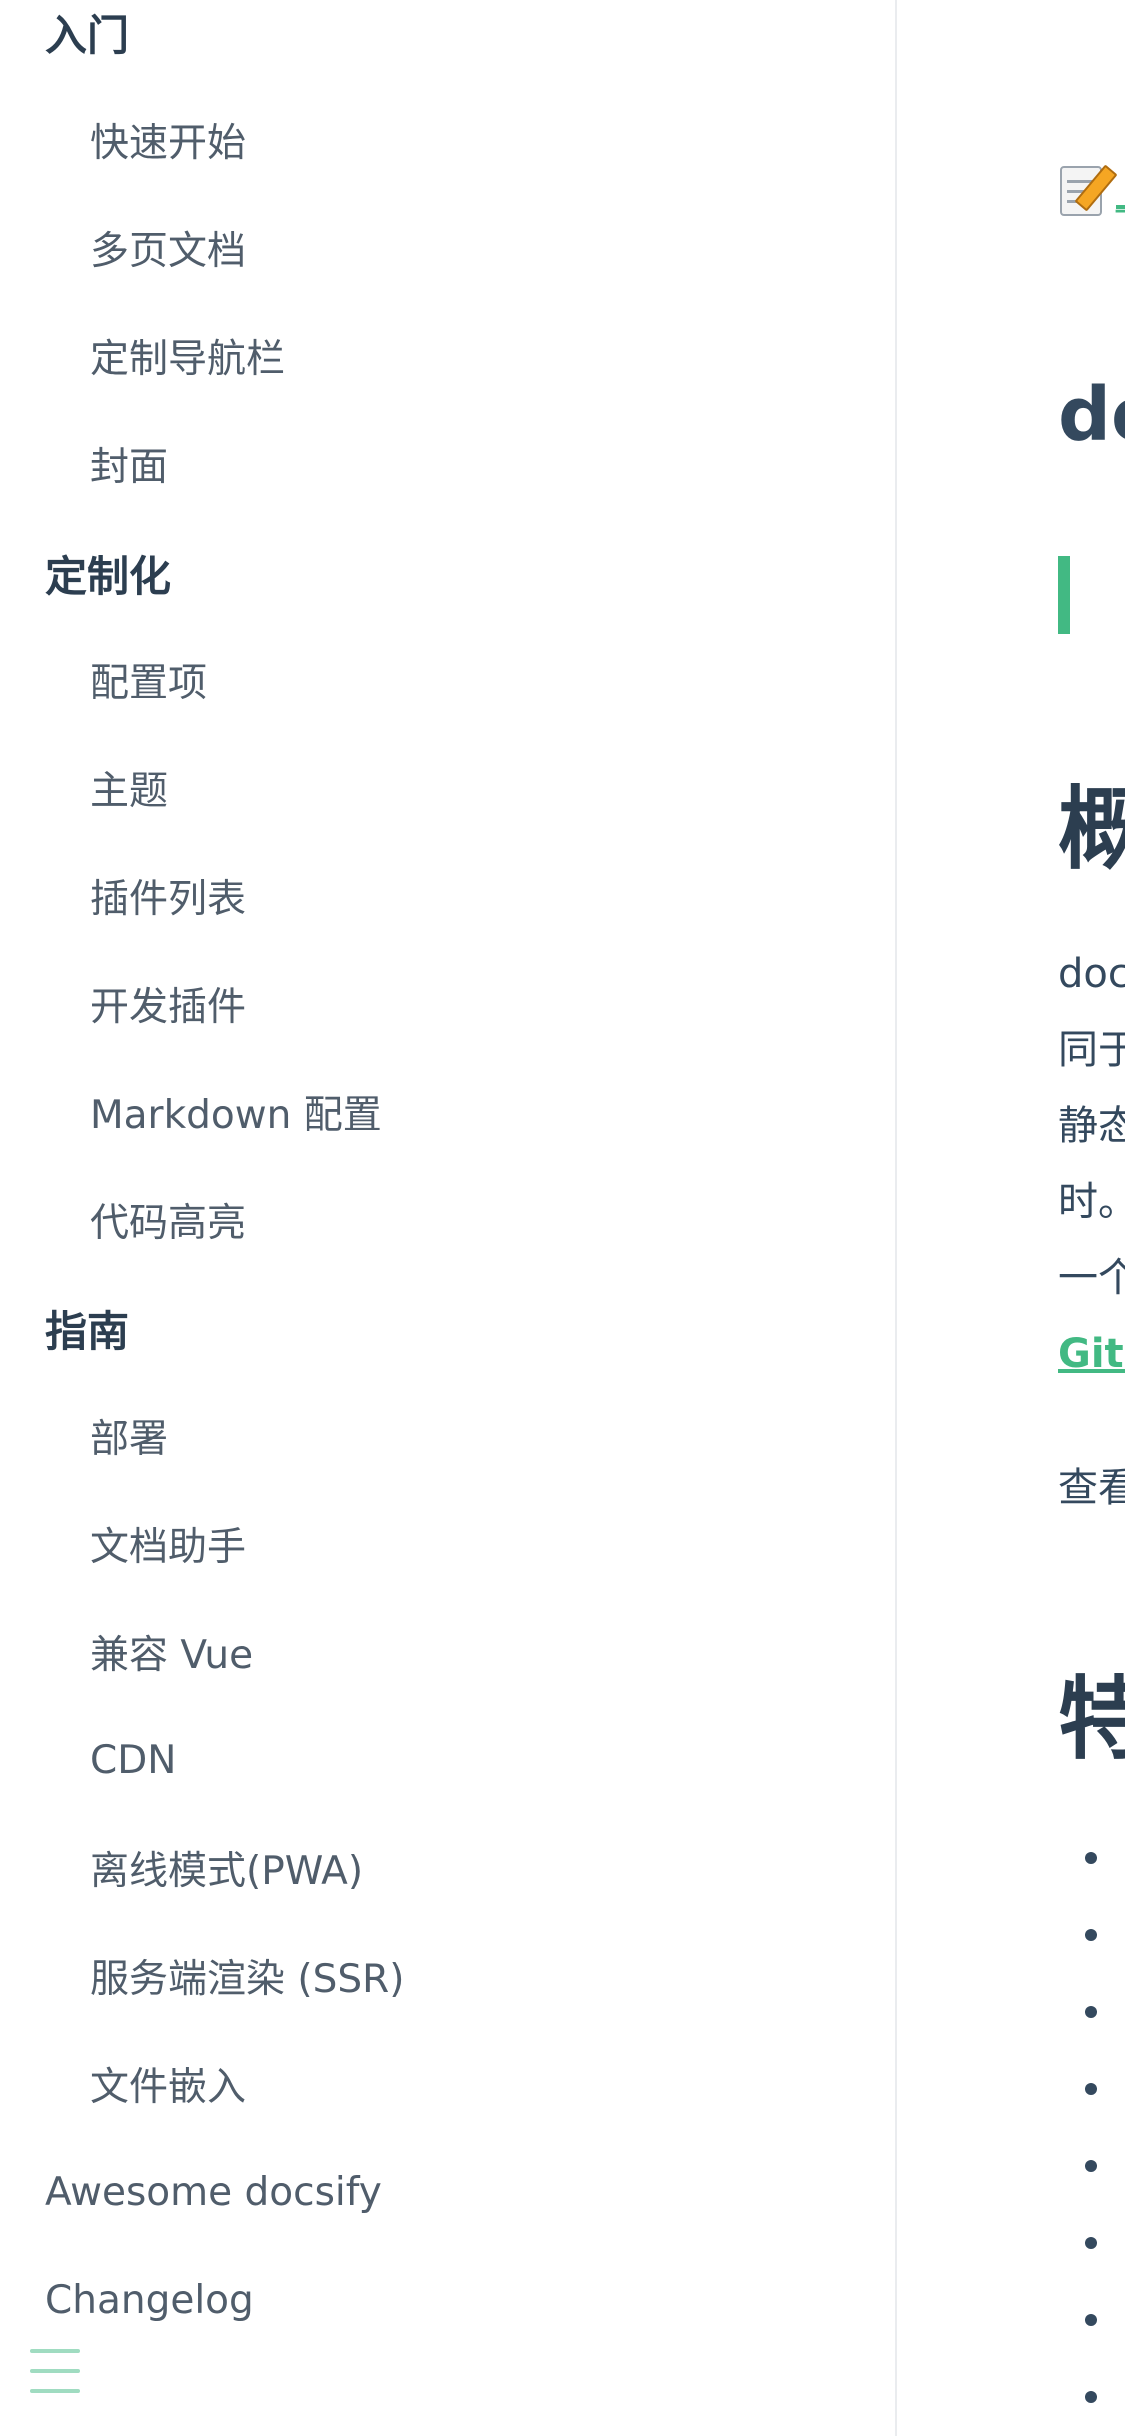  I want to click on hamburger-menu-icon, so click(55, 2372).